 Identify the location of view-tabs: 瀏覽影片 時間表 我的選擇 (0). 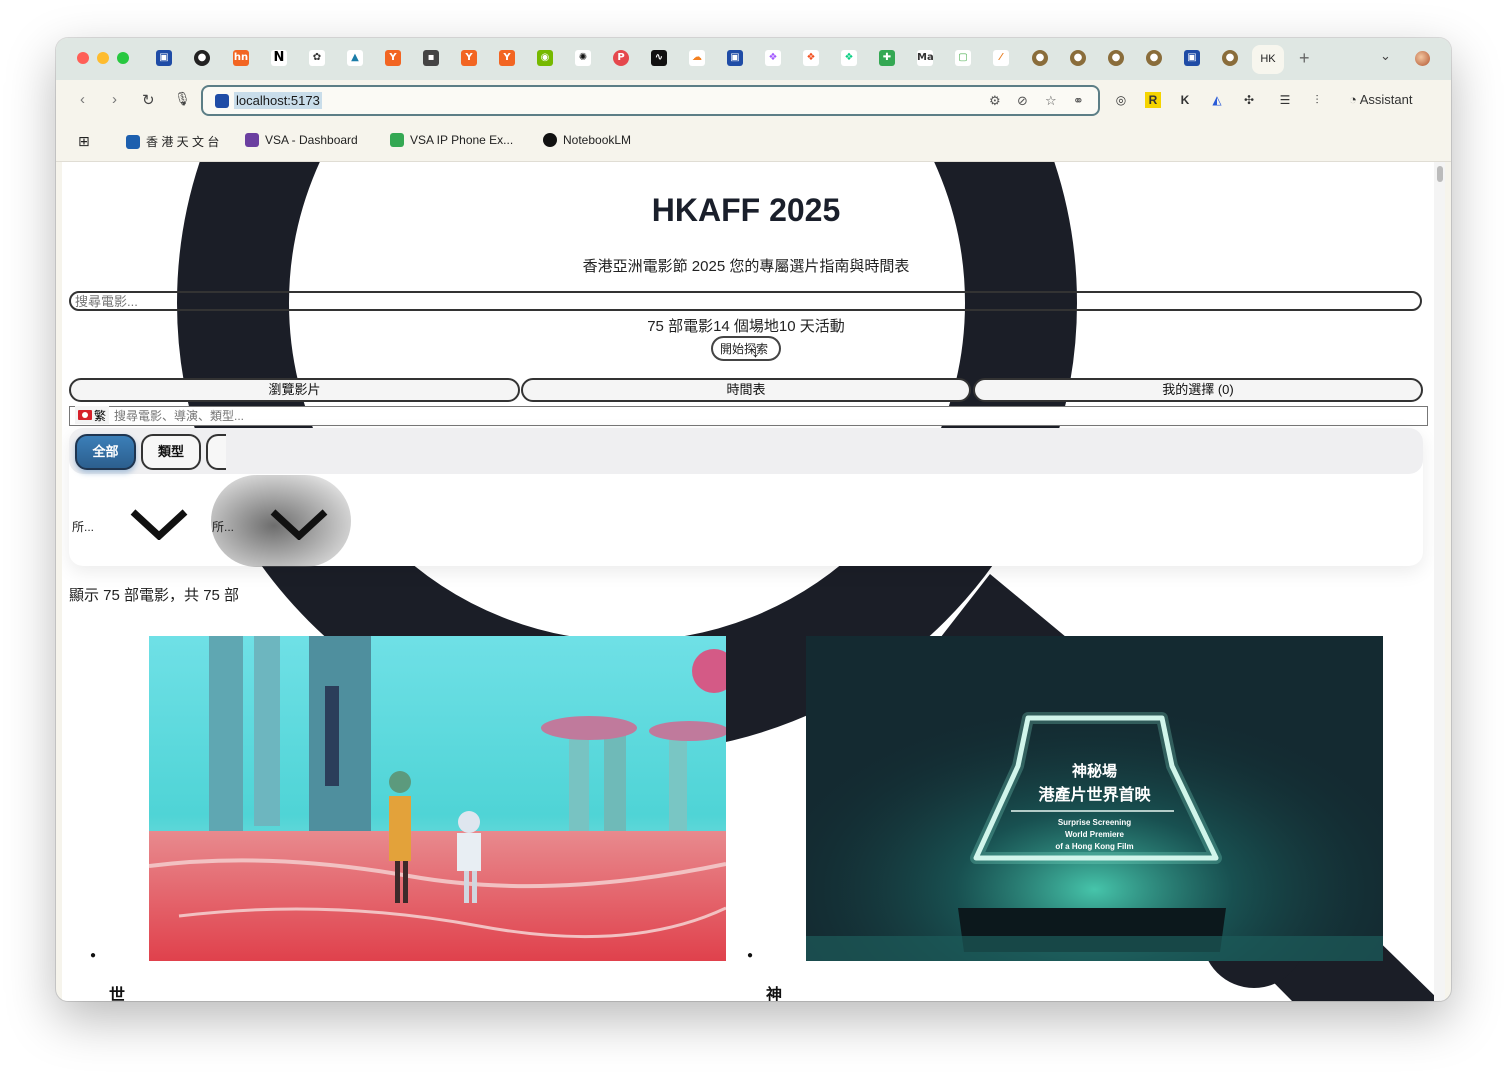
(746, 390).